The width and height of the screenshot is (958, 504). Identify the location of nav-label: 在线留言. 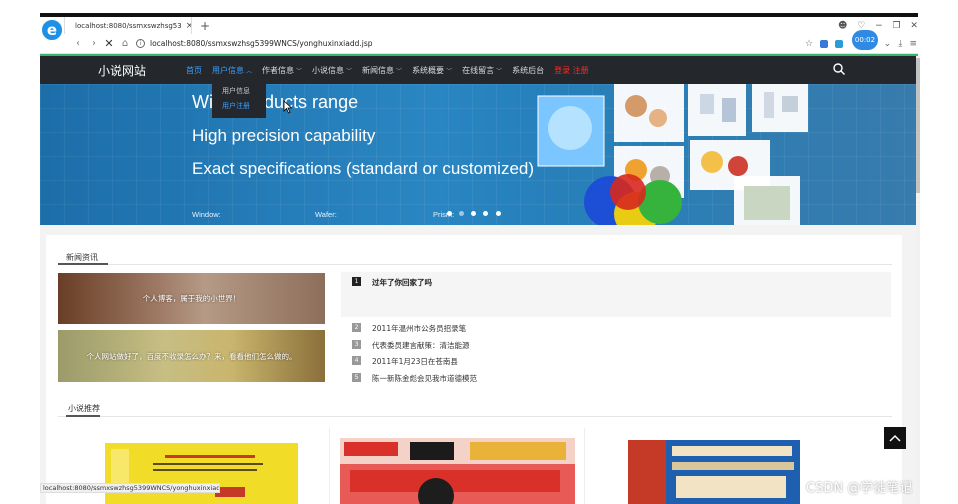
(478, 70).